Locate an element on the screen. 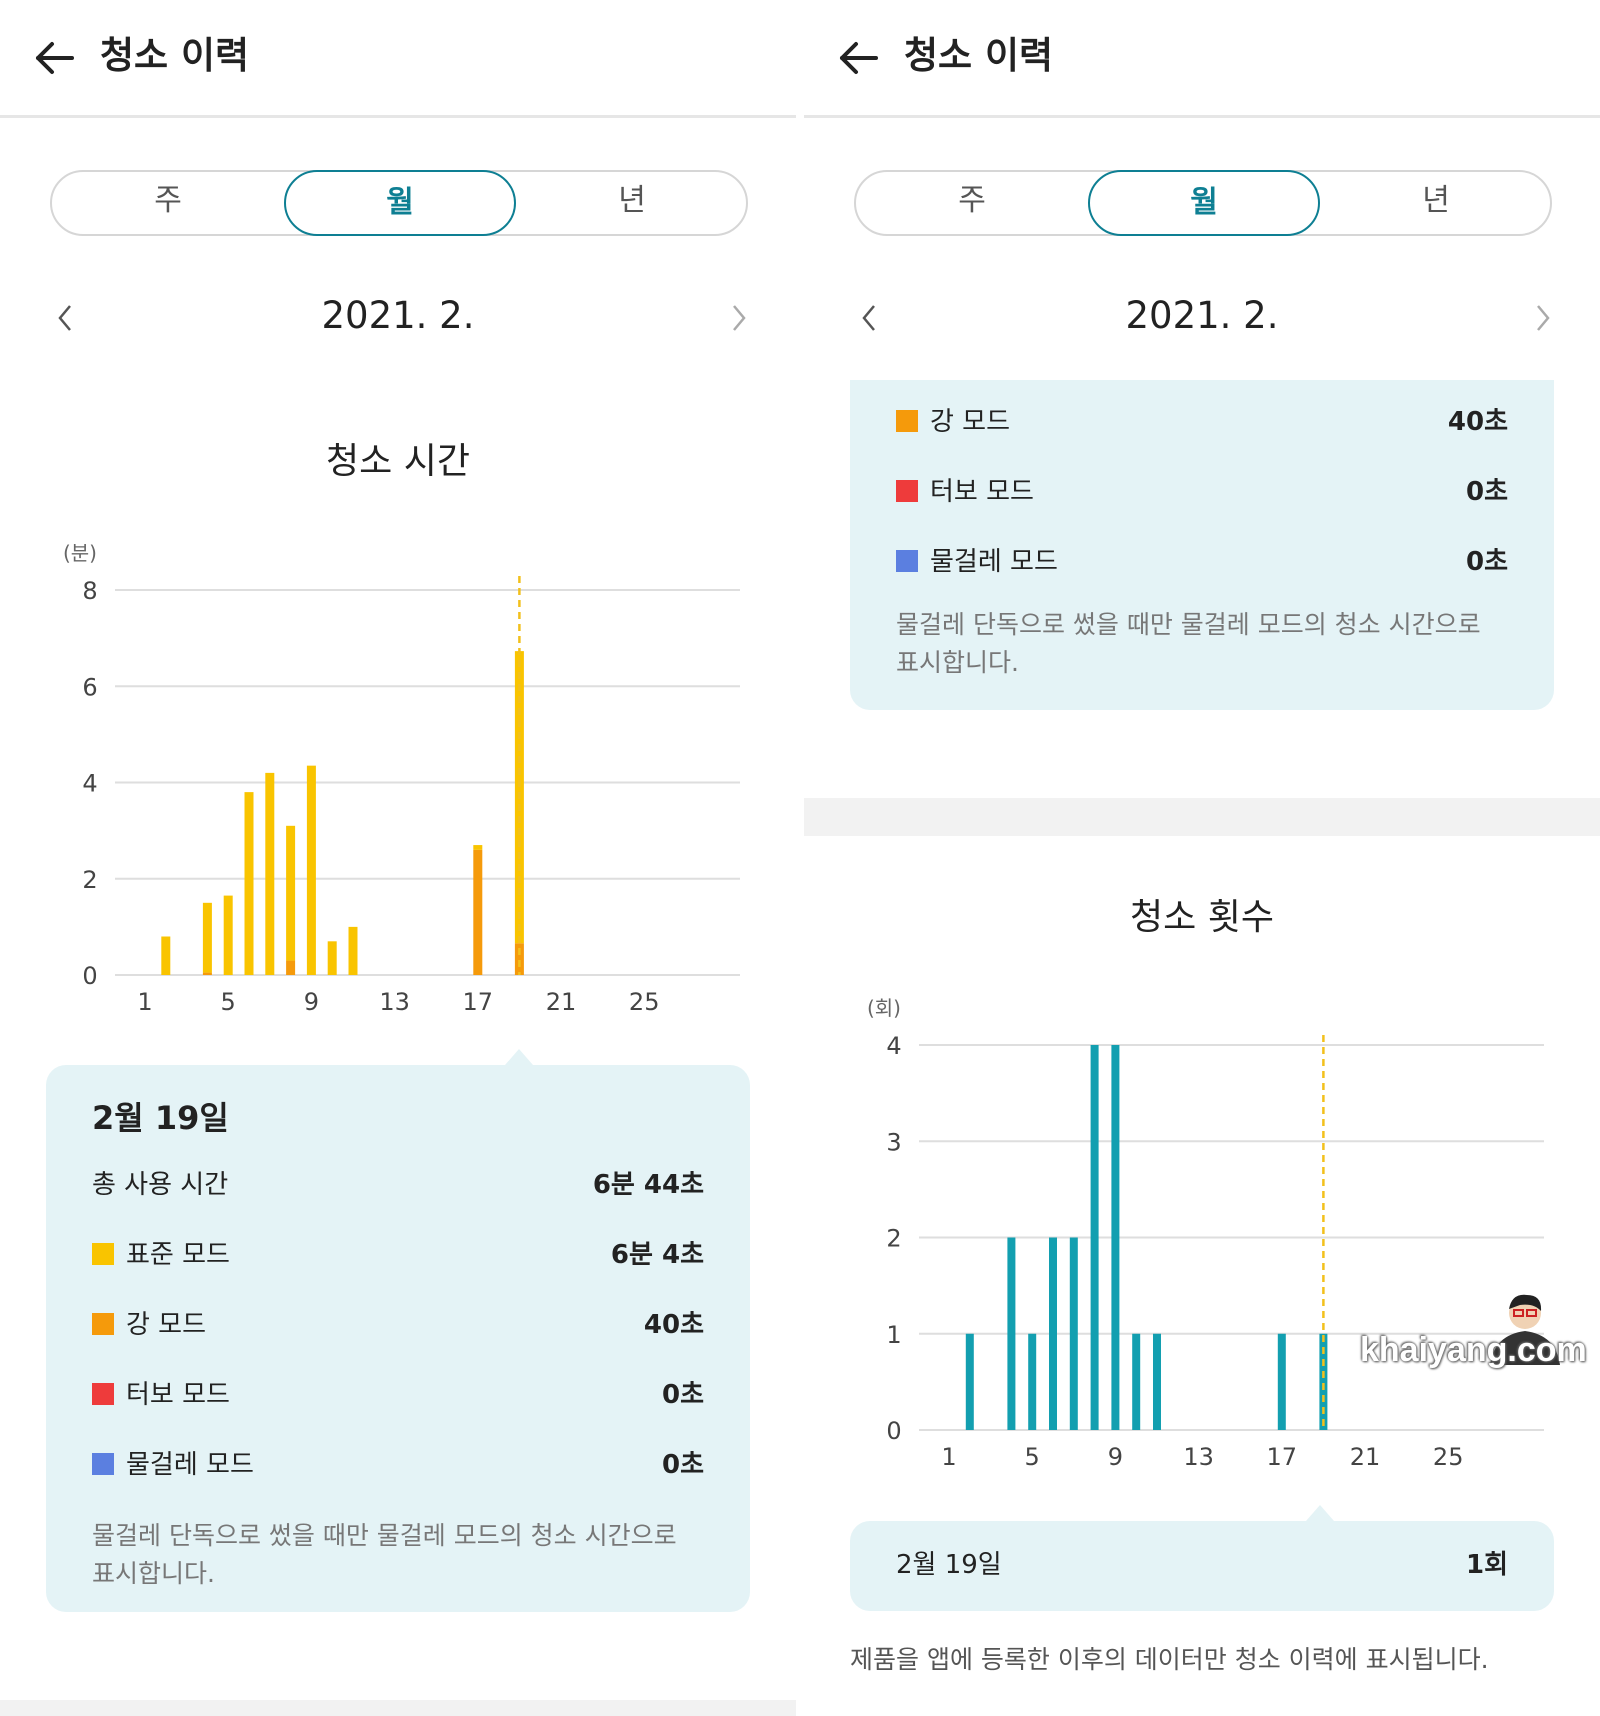 This screenshot has height=1716, width=1600. summary-count: 1회 is located at coordinates (1486, 1565).